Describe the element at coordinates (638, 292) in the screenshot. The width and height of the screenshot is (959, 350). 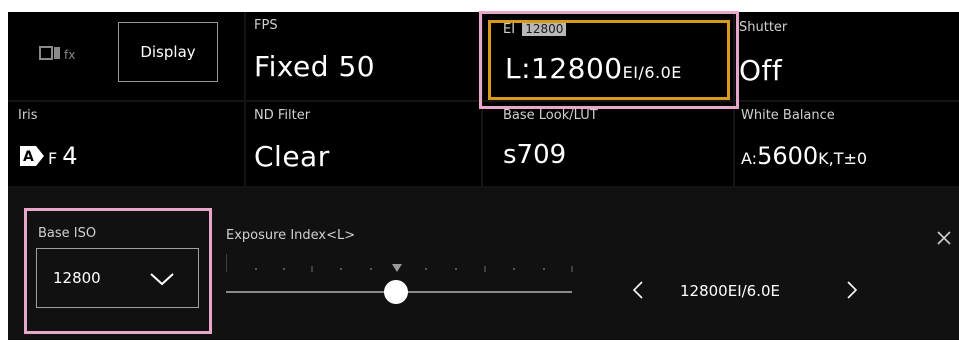
I see `chevron-left-icon` at that location.